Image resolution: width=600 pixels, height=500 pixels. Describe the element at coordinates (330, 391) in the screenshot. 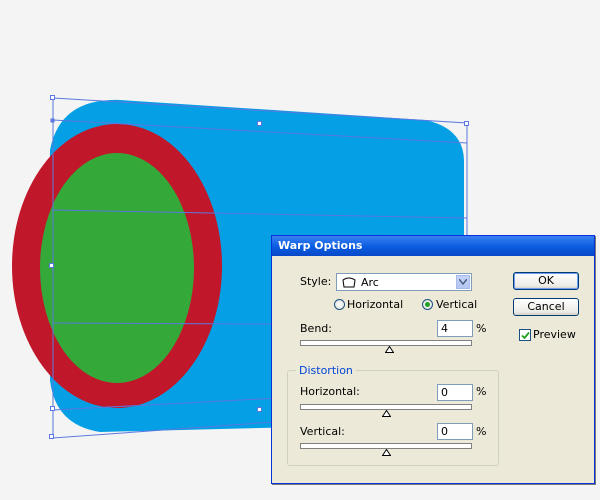

I see `horizontal-distortion-label: Horizontal:` at that location.